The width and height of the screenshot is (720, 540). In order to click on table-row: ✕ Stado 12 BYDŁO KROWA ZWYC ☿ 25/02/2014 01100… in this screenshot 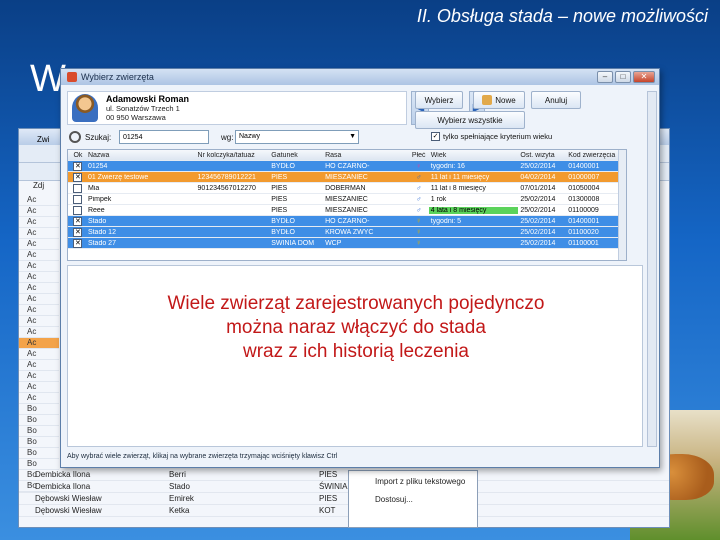, I will do `click(347, 232)`.